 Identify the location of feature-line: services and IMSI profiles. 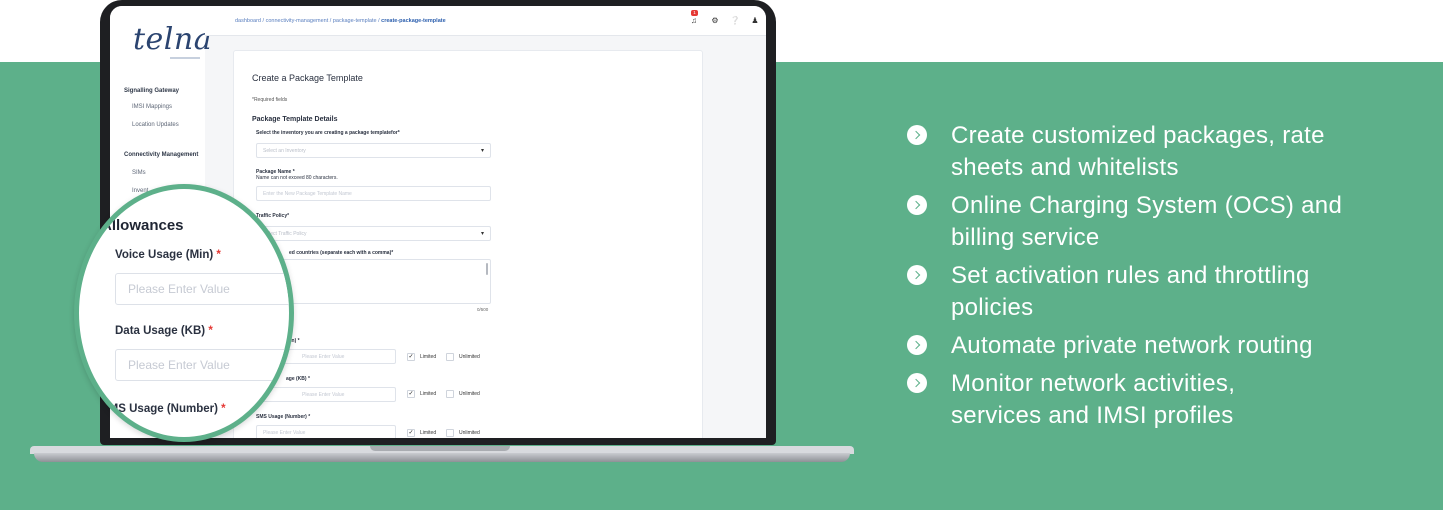
(1092, 415).